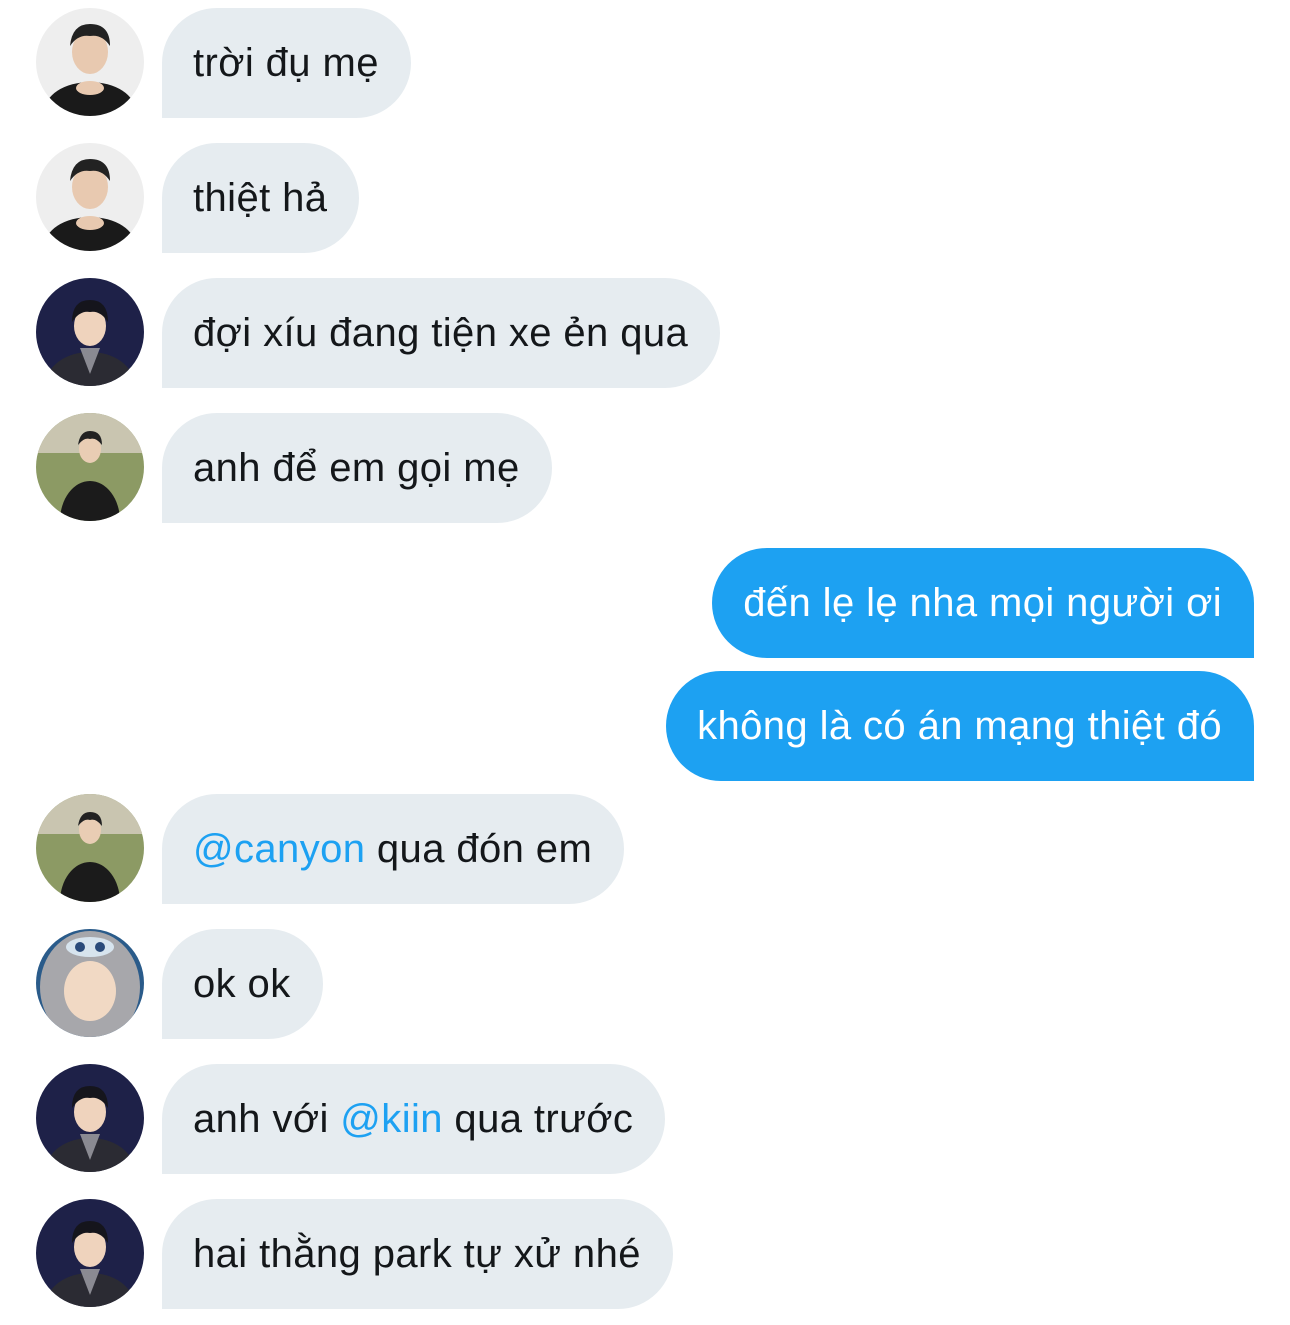 Image resolution: width=1290 pixels, height=1325 pixels. What do you see at coordinates (242, 984) in the screenshot?
I see `message-bubble: ok ok` at bounding box center [242, 984].